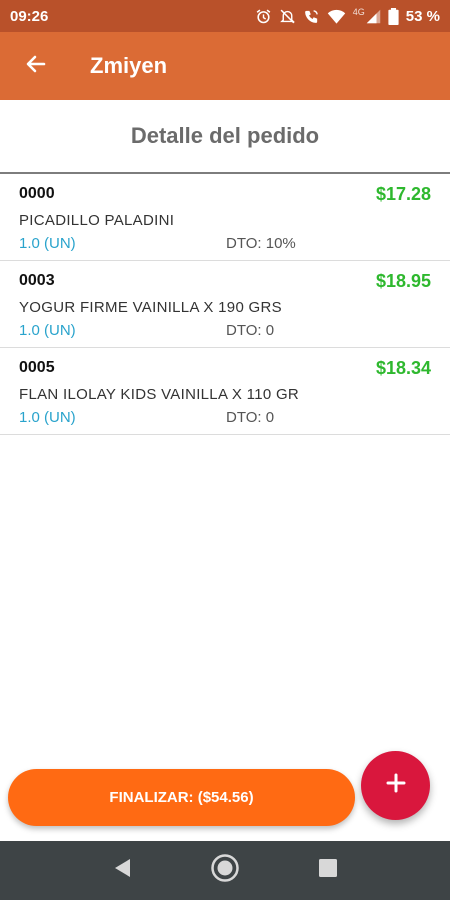 This screenshot has height=900, width=450. Describe the element at coordinates (37, 280) in the screenshot. I see `item-code: 0003` at that location.